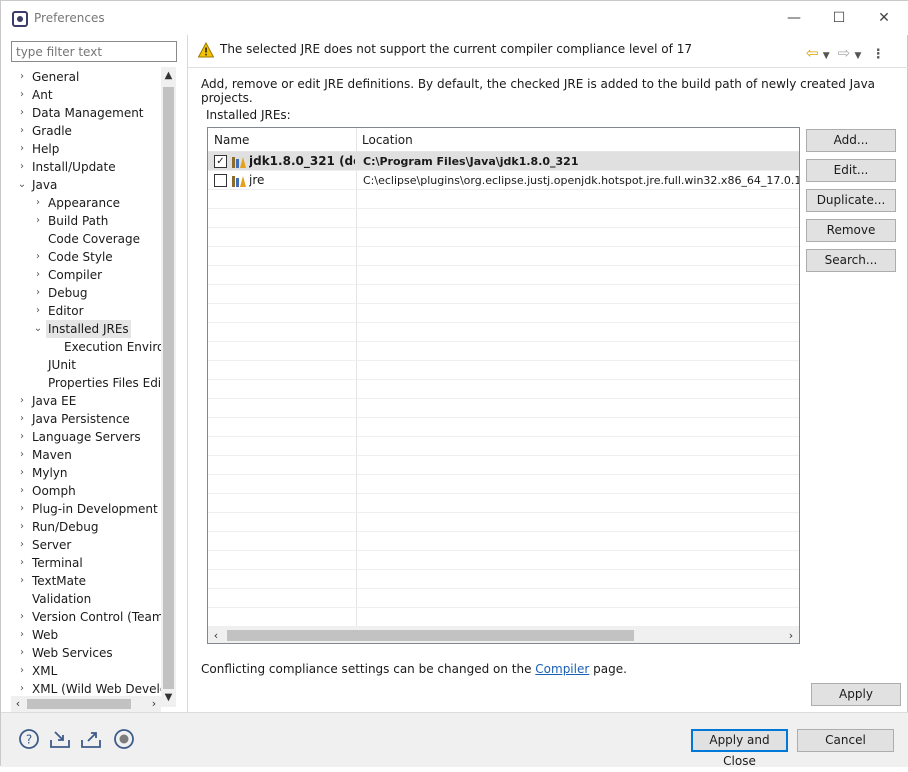  What do you see at coordinates (220, 161) in the screenshot?
I see `jre-checkbox: ✓` at bounding box center [220, 161].